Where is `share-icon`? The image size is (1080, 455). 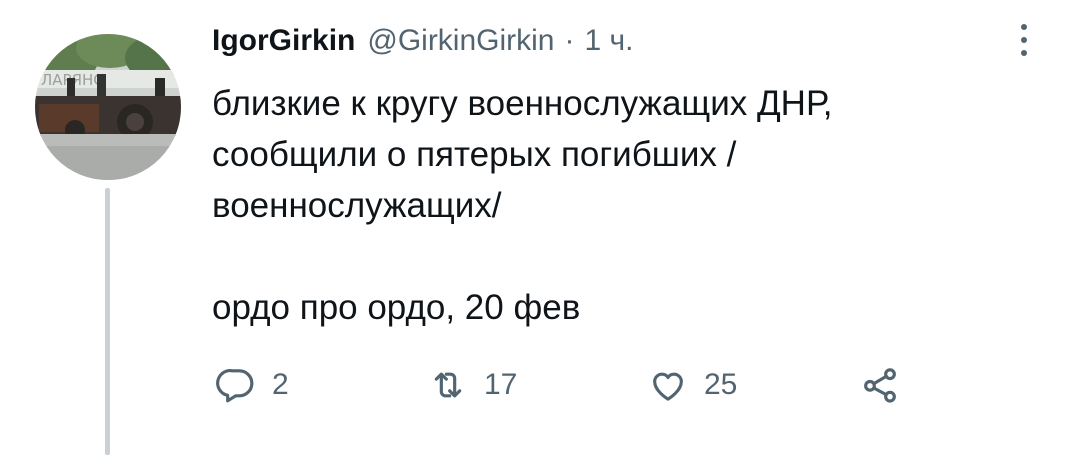 share-icon is located at coordinates (880, 385).